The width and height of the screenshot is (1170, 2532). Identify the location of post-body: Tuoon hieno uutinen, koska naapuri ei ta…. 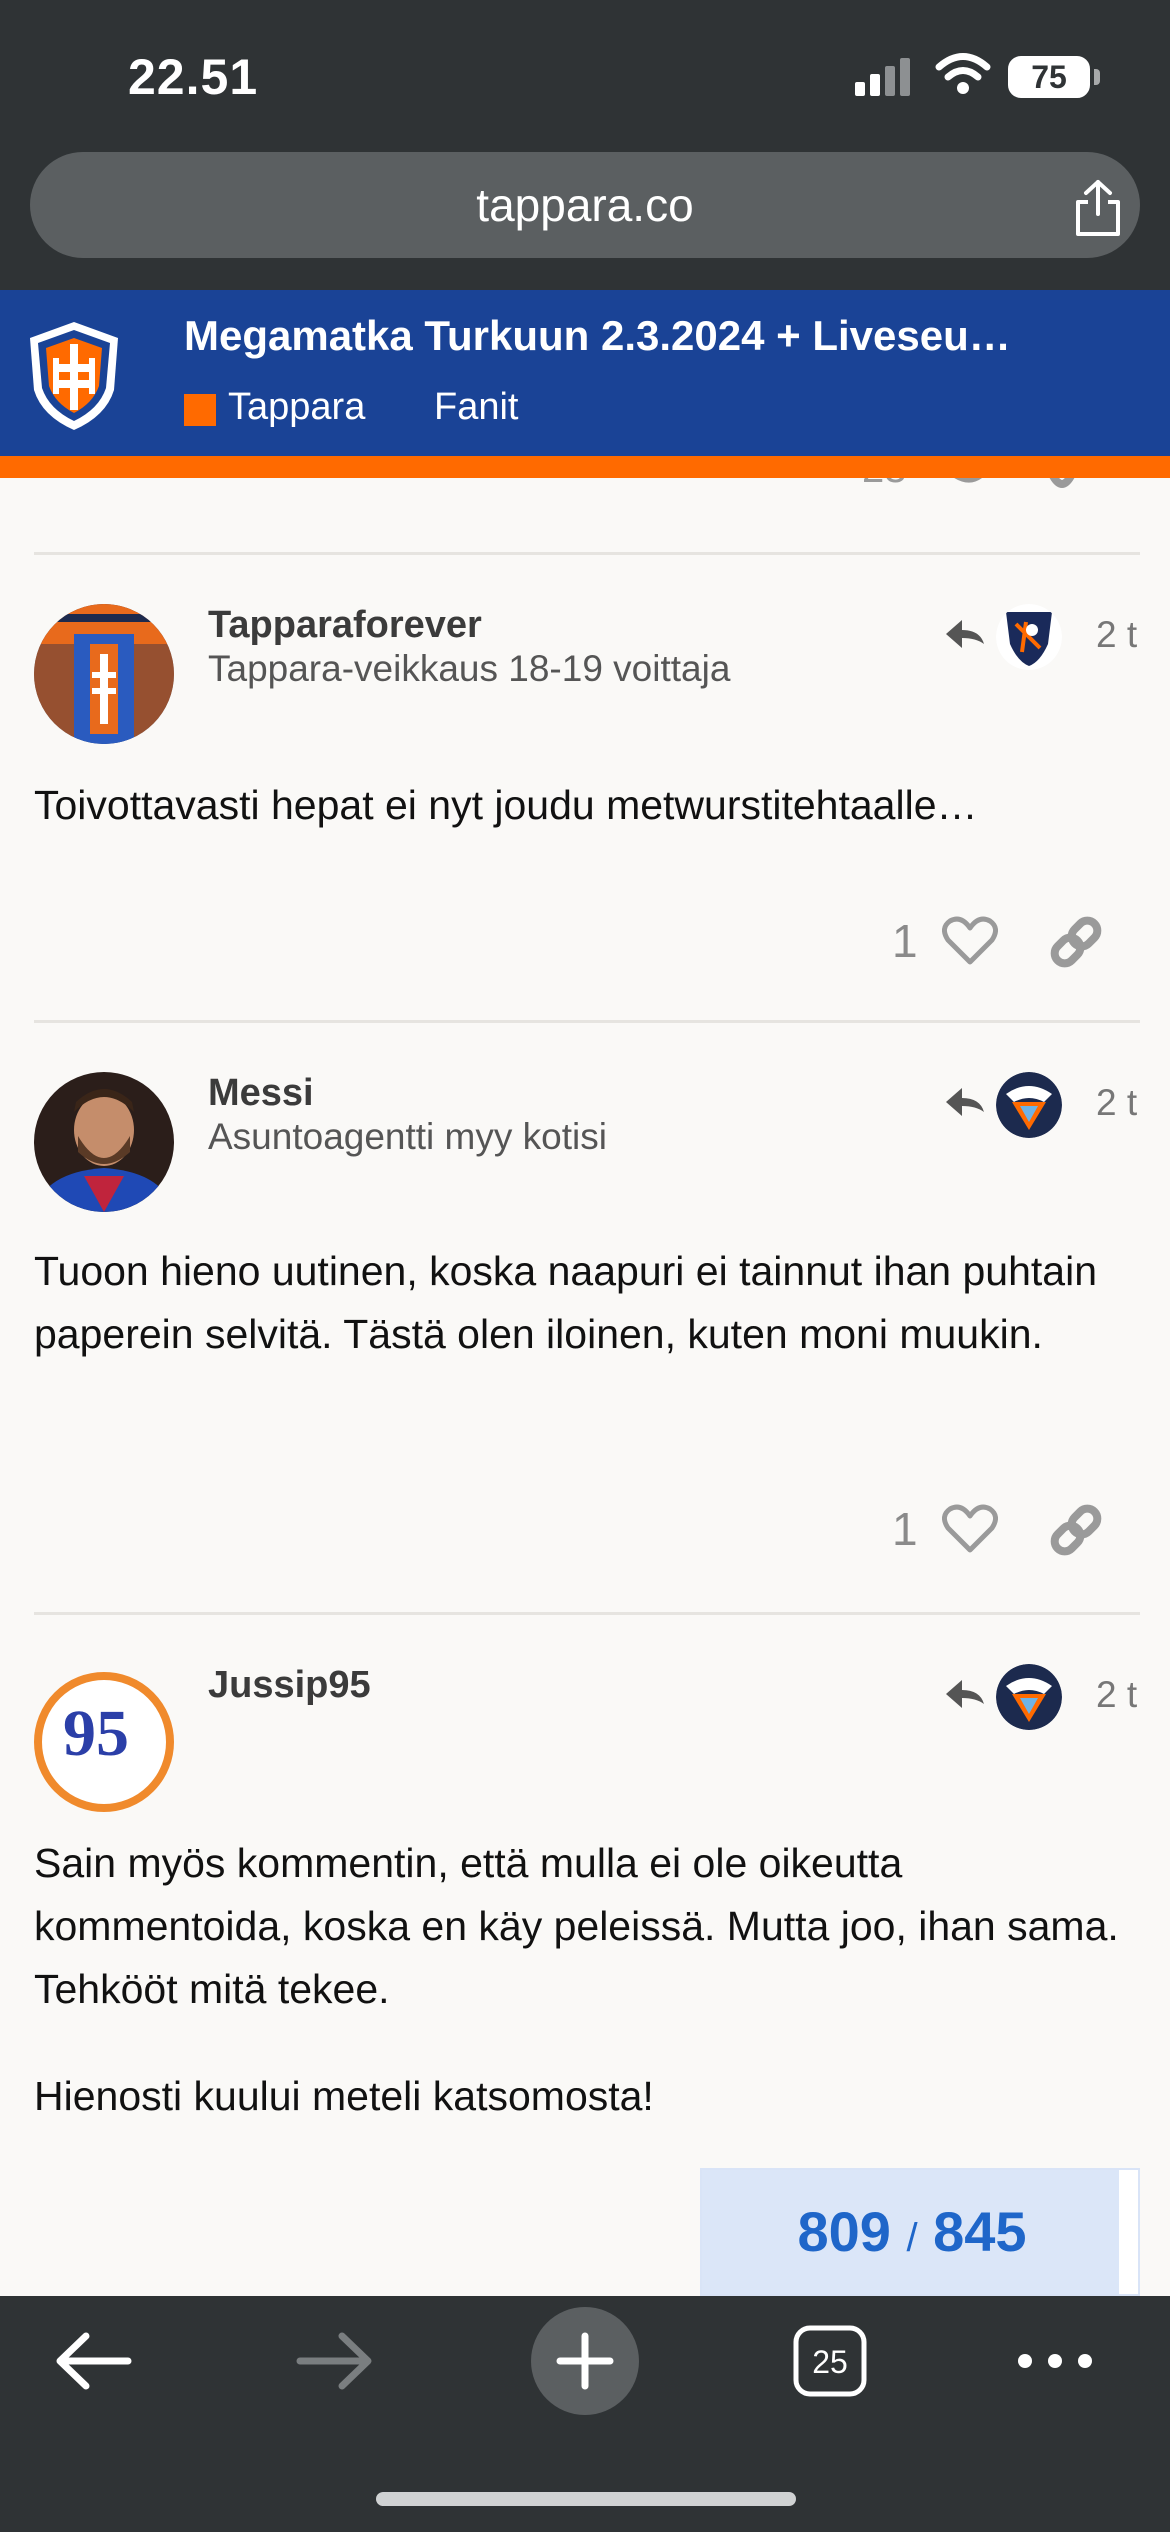
(589, 1303).